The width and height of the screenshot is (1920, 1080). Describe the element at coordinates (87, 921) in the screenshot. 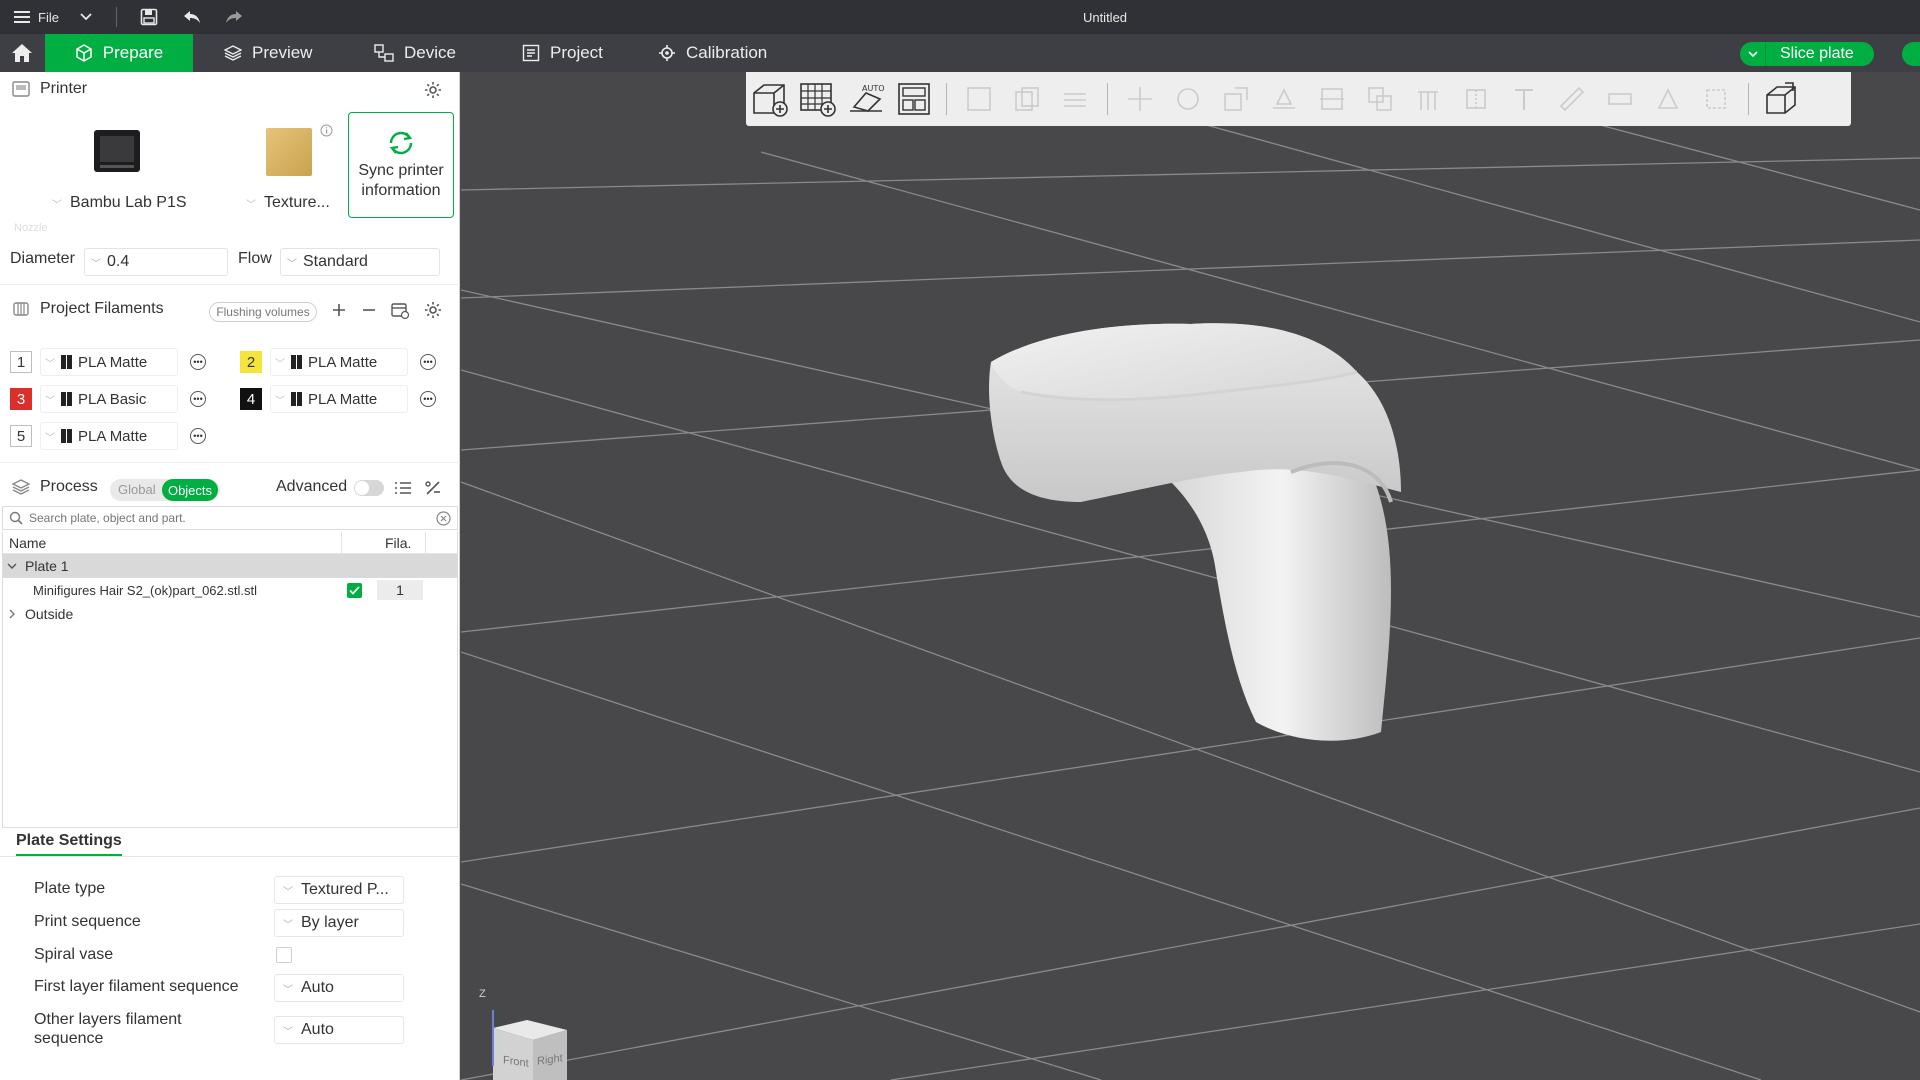

I see `print-sequence-label: Print sequence` at that location.